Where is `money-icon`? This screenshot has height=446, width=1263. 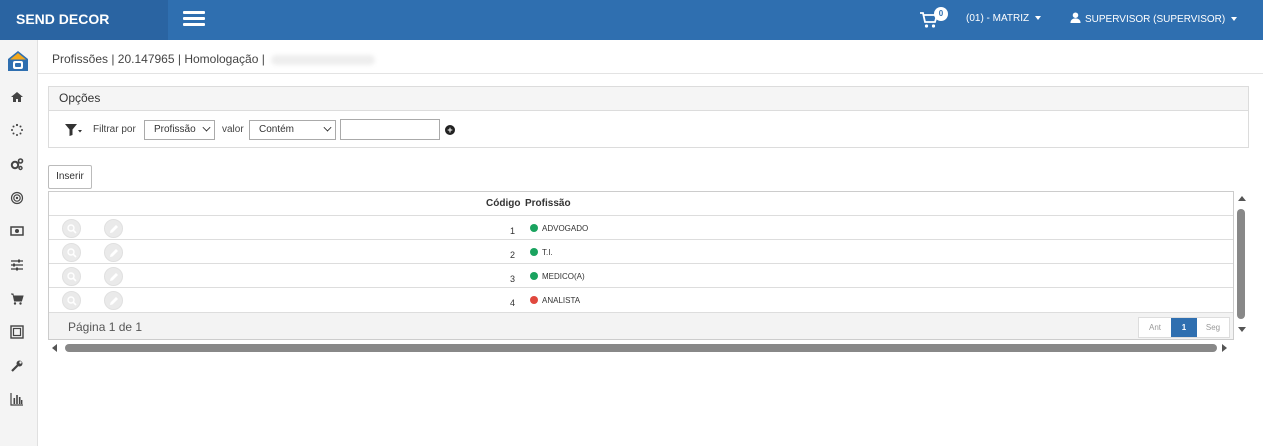
money-icon is located at coordinates (17, 231).